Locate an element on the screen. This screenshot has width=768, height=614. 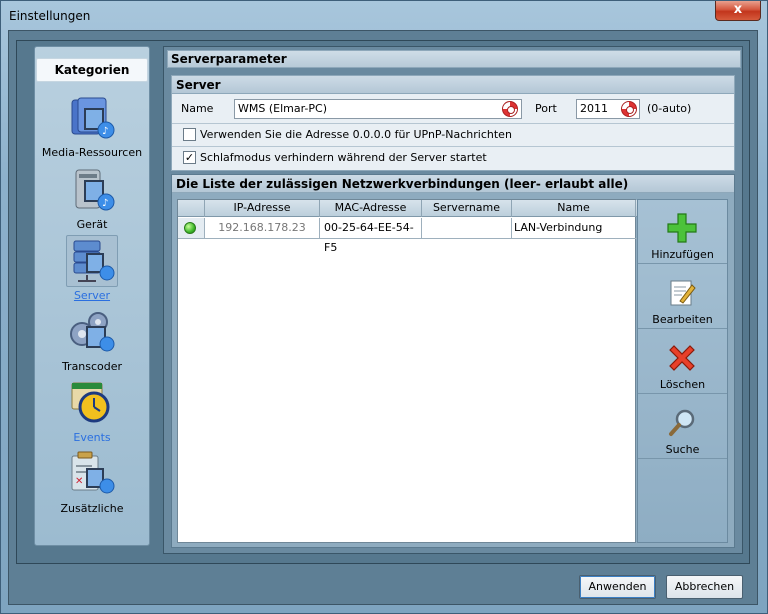
events-icon is located at coordinates (90, 402).